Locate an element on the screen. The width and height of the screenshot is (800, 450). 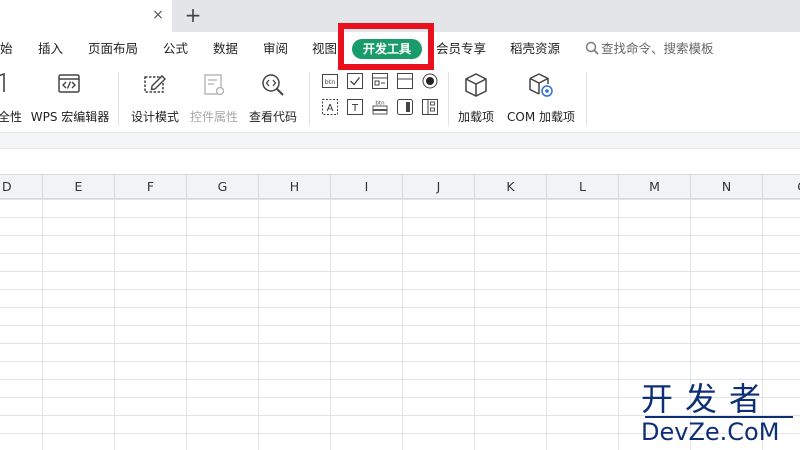
scrollbar-control-icon is located at coordinates (405, 107).